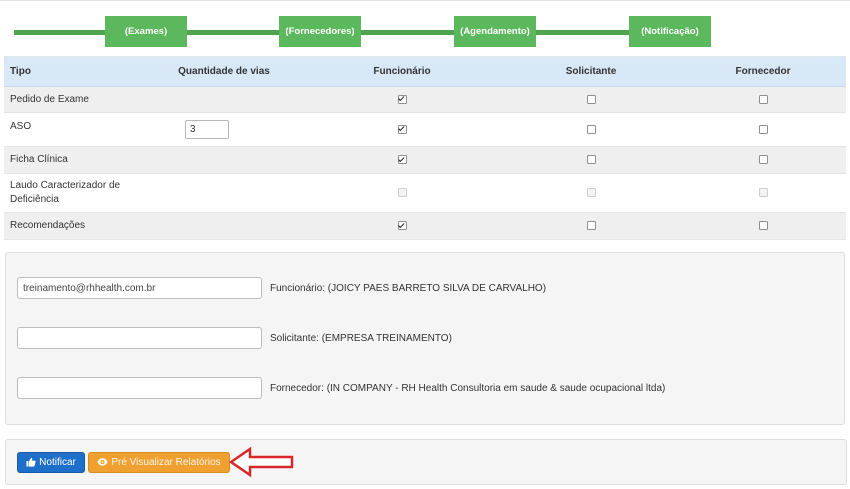  Describe the element at coordinates (207, 129) in the screenshot. I see `quantity-input` at that location.